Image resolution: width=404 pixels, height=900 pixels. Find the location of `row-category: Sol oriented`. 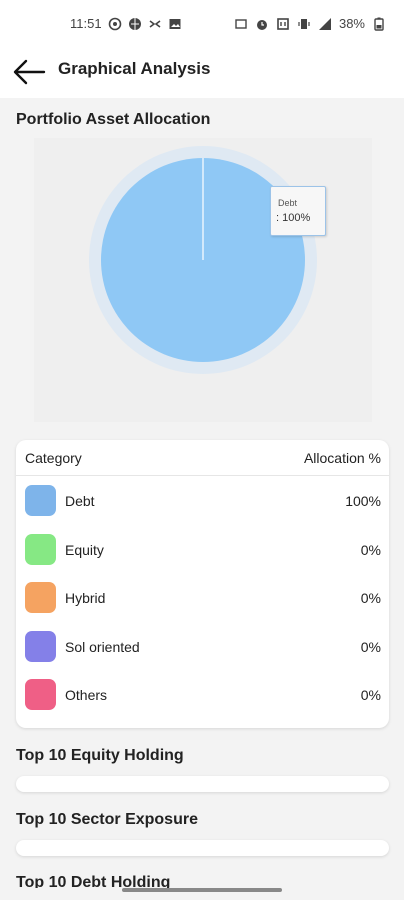

row-category: Sol oriented is located at coordinates (102, 647).